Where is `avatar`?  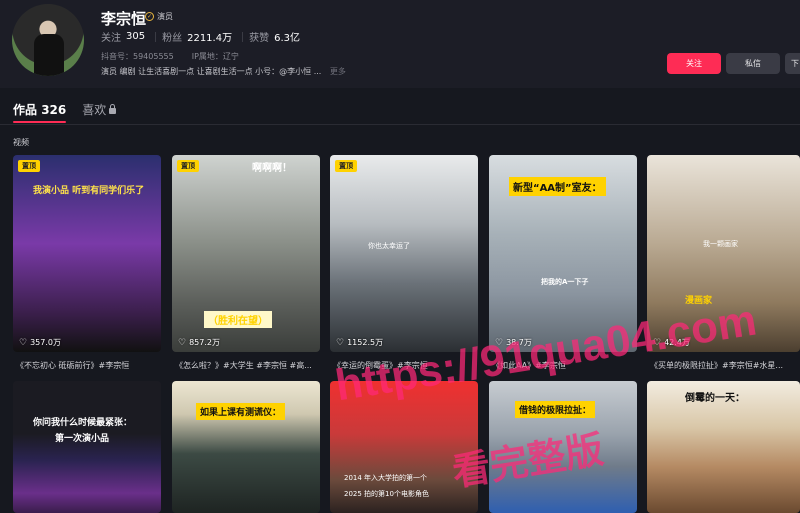
avatar is located at coordinates (48, 40).